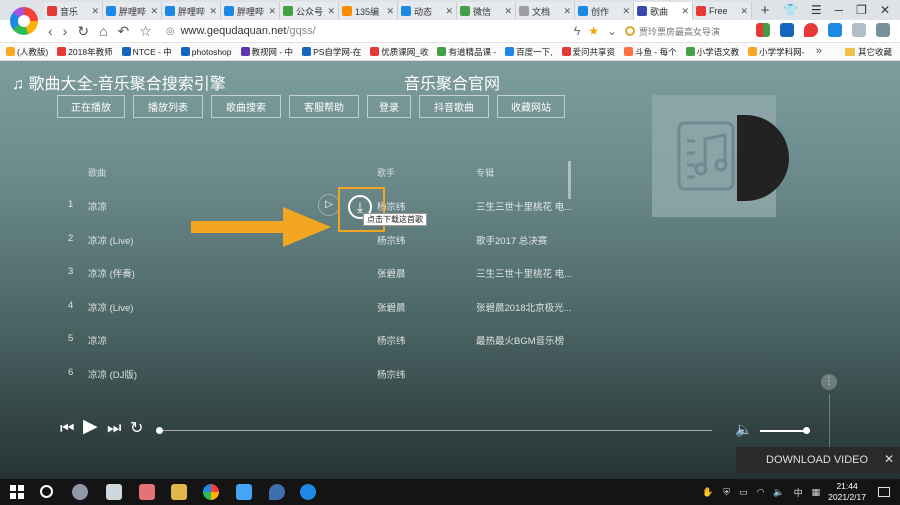 The width and height of the screenshot is (900, 505). I want to click on nav-button: 收藏网站, so click(531, 106).